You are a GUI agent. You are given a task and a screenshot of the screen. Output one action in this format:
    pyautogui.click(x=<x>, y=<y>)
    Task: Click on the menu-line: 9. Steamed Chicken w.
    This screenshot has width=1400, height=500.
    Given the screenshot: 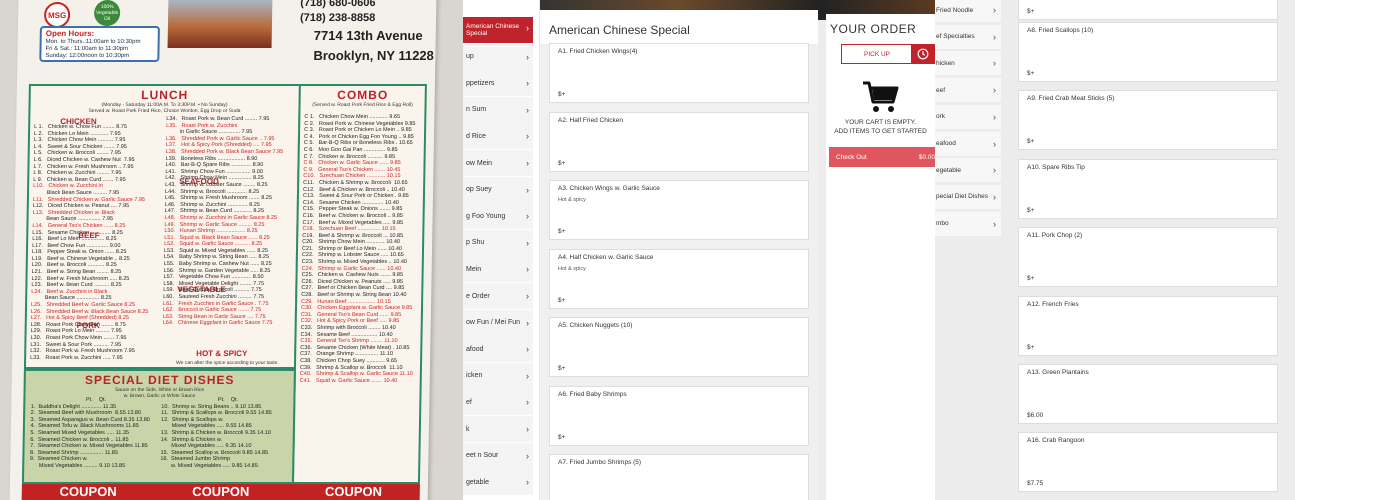 What is the action you would take?
    pyautogui.click(x=58, y=459)
    